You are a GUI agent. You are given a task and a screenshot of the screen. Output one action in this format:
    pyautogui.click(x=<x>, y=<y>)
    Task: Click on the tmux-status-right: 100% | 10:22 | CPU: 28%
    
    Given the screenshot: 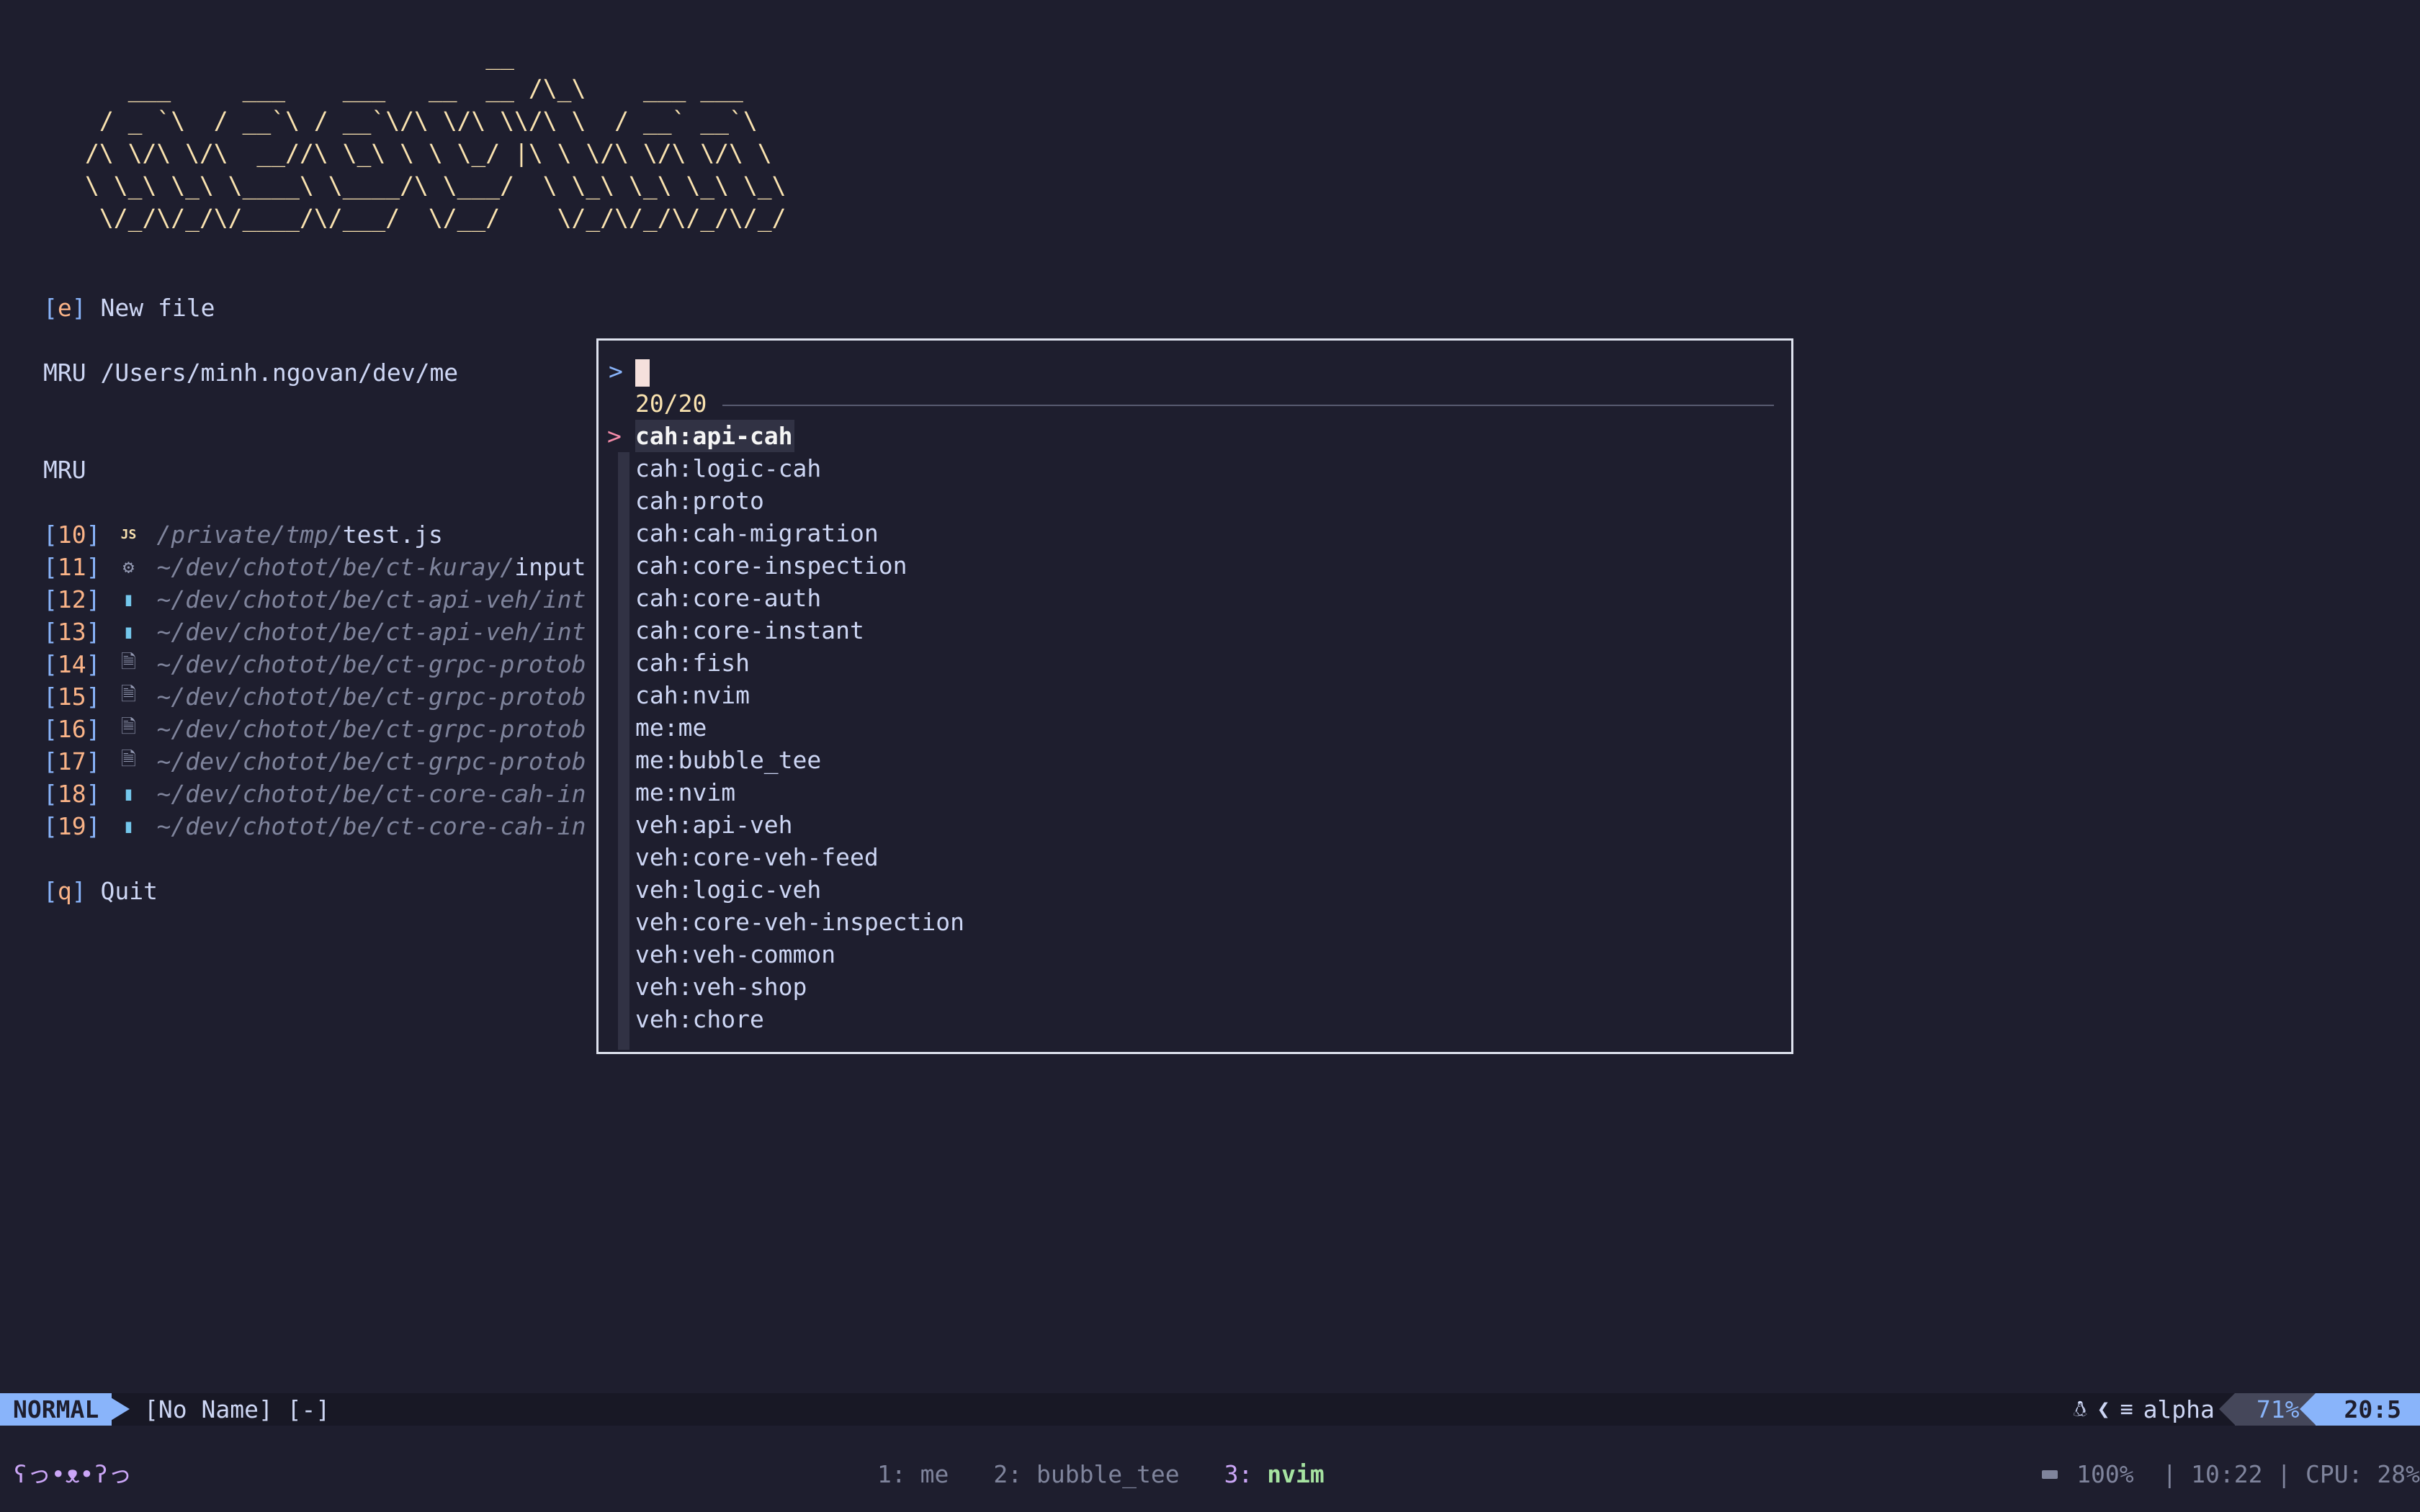 What is the action you would take?
    pyautogui.click(x=2231, y=1474)
    